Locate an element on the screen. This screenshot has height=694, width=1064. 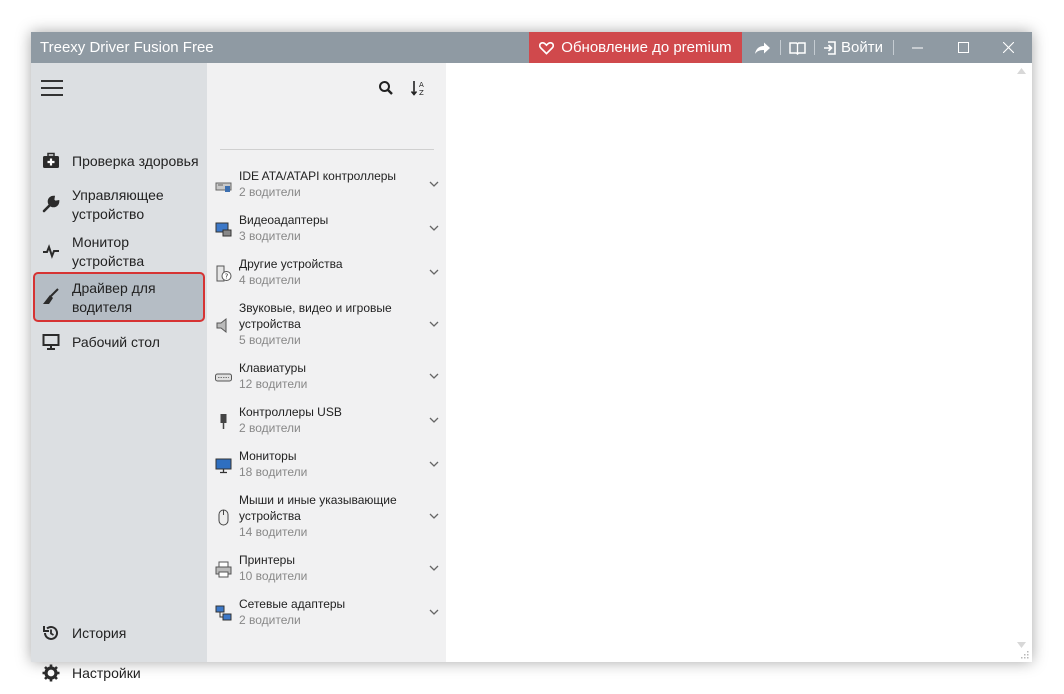
sidebar-item-settings: Настройки is located at coordinates (119, 673).